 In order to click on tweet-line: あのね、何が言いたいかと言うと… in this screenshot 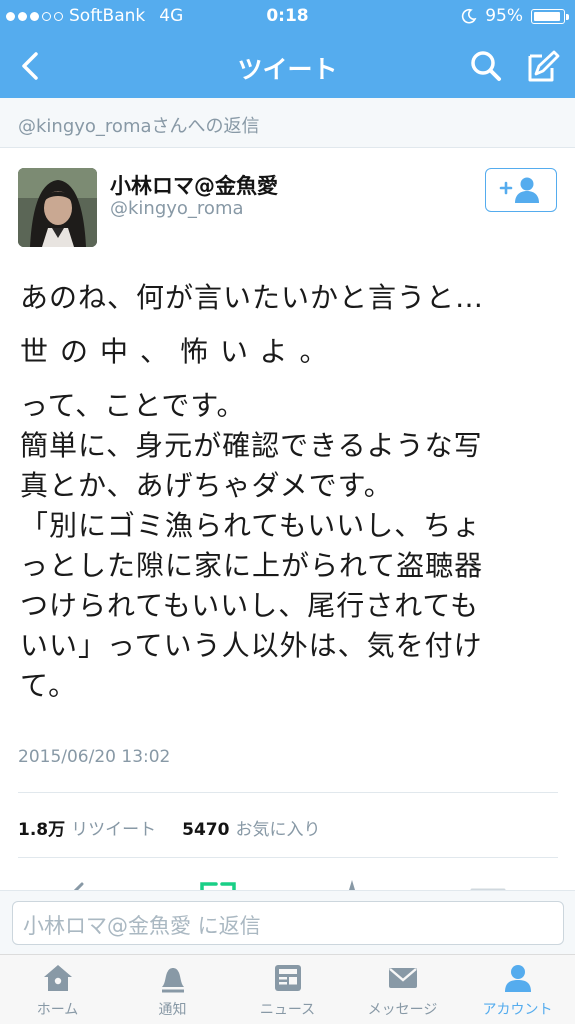, I will do `click(252, 297)`.